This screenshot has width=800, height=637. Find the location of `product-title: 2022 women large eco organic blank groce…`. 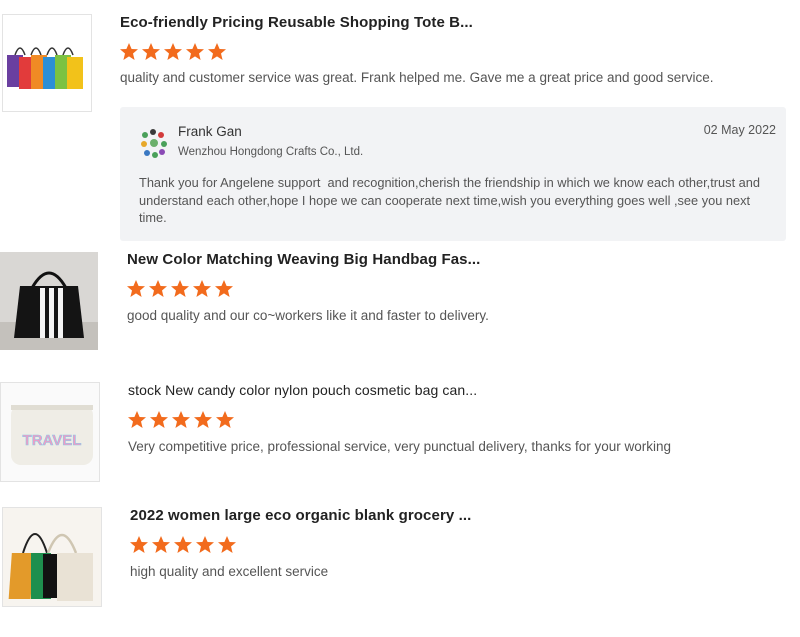

product-title: 2022 women large eco organic blank groce… is located at coordinates (300, 515).